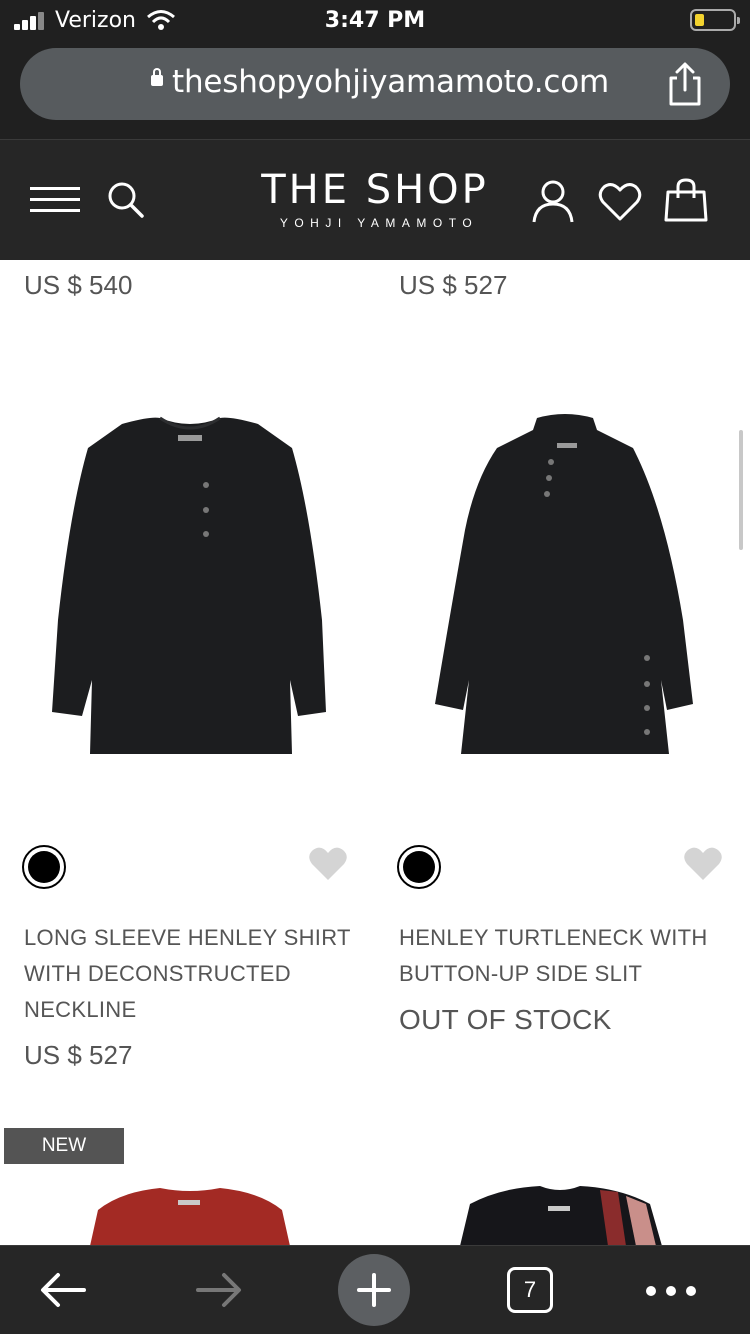 This screenshot has width=750, height=1334. Describe the element at coordinates (126, 200) in the screenshot. I see `search-icon` at that location.